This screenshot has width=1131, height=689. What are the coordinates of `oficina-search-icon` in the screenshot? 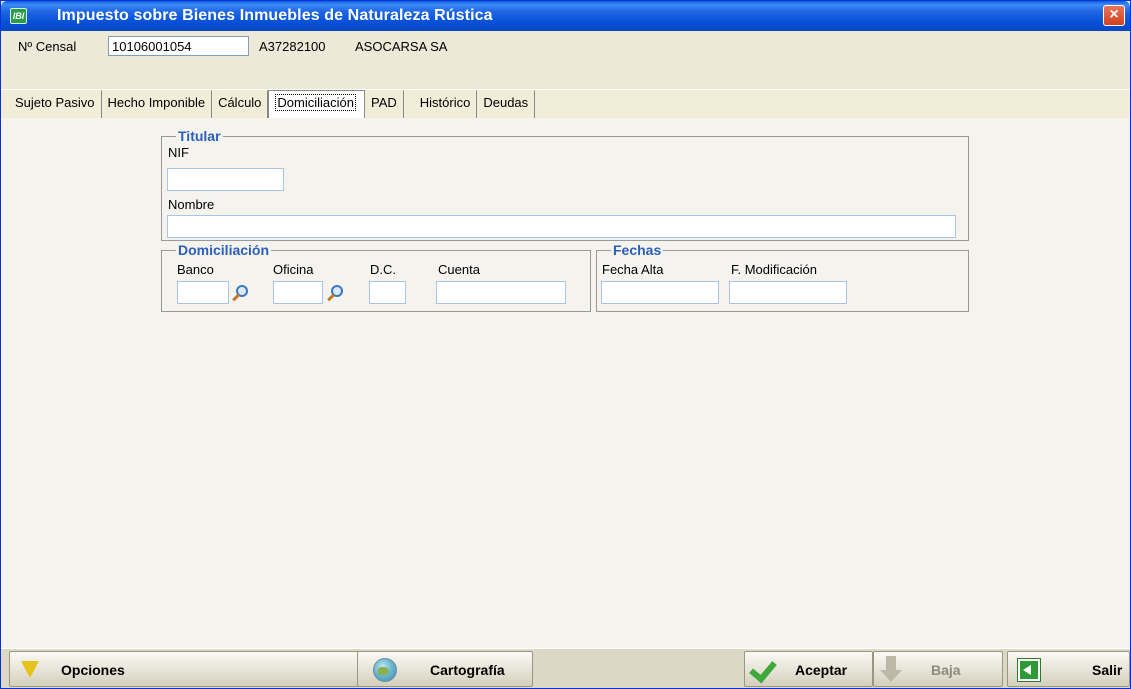 It's located at (336, 294).